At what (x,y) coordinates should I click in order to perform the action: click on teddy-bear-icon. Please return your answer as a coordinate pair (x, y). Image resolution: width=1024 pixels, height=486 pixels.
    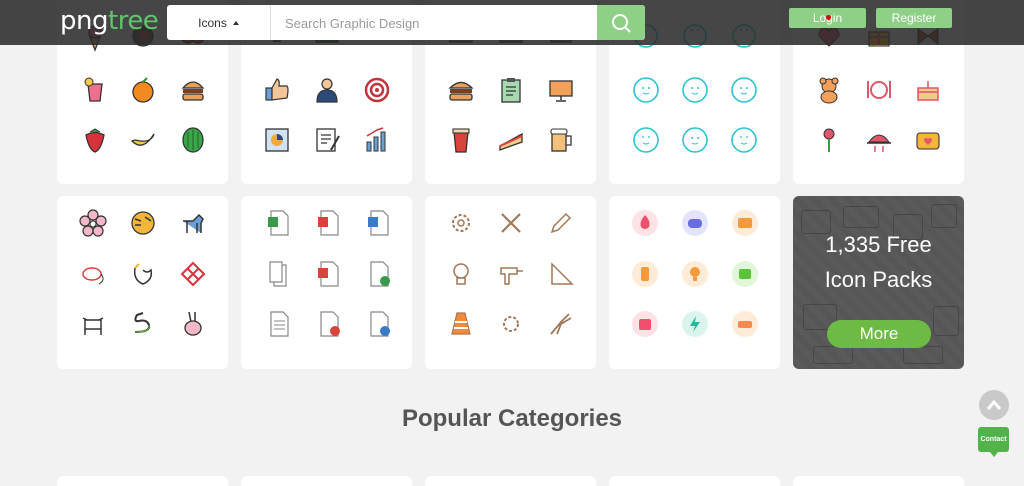
    Looking at the image, I should click on (829, 90).